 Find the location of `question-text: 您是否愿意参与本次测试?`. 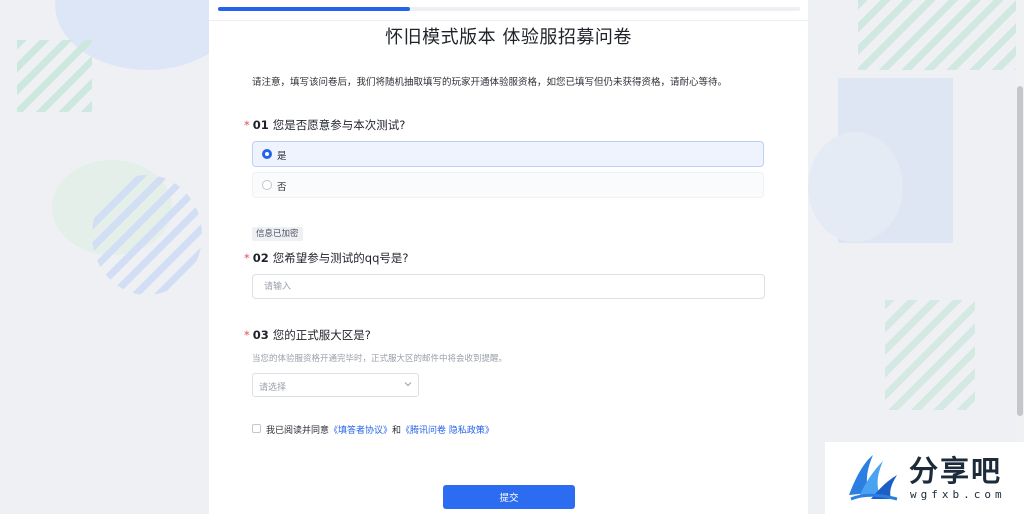

question-text: 您是否愿意参与本次测试? is located at coordinates (339, 125).